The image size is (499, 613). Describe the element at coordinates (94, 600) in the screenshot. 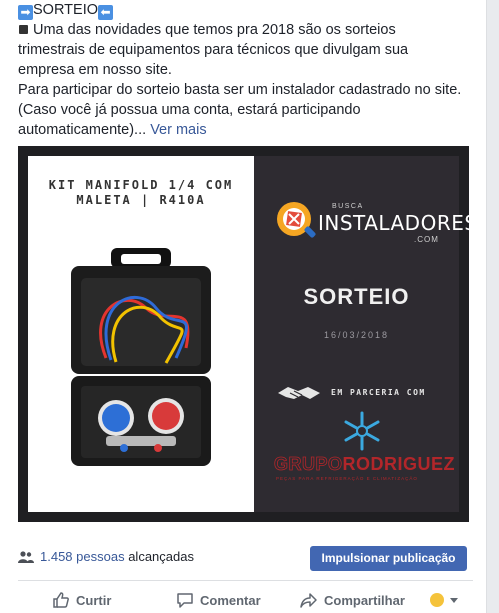

I see `like-label: Curtir` at that location.